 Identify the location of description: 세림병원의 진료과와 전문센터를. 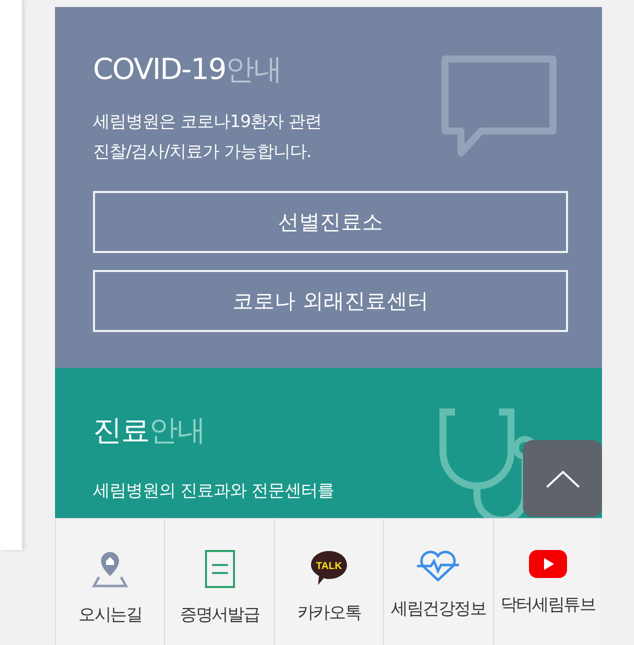
(214, 491).